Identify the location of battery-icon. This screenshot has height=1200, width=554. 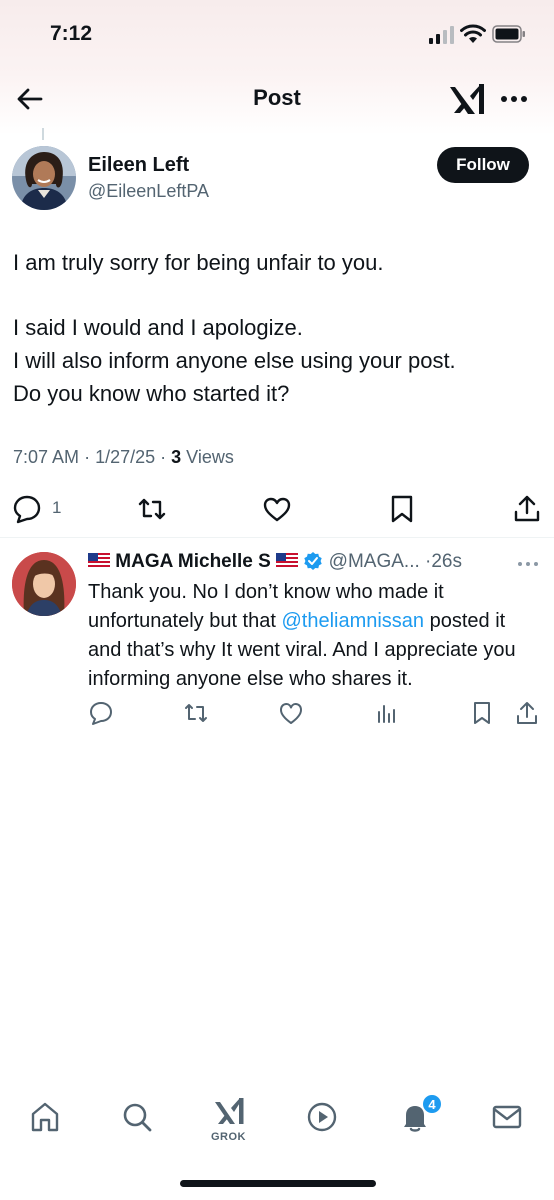
(508, 34).